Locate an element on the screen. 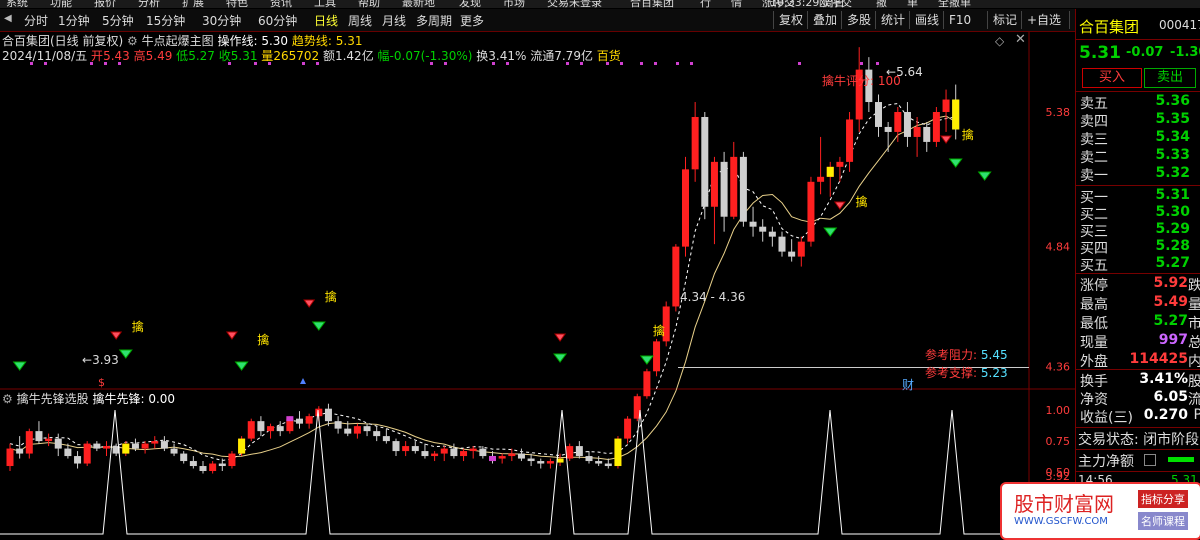 The width and height of the screenshot is (1200, 540). top-menu-item: 交易未登录 is located at coordinates (574, 4).